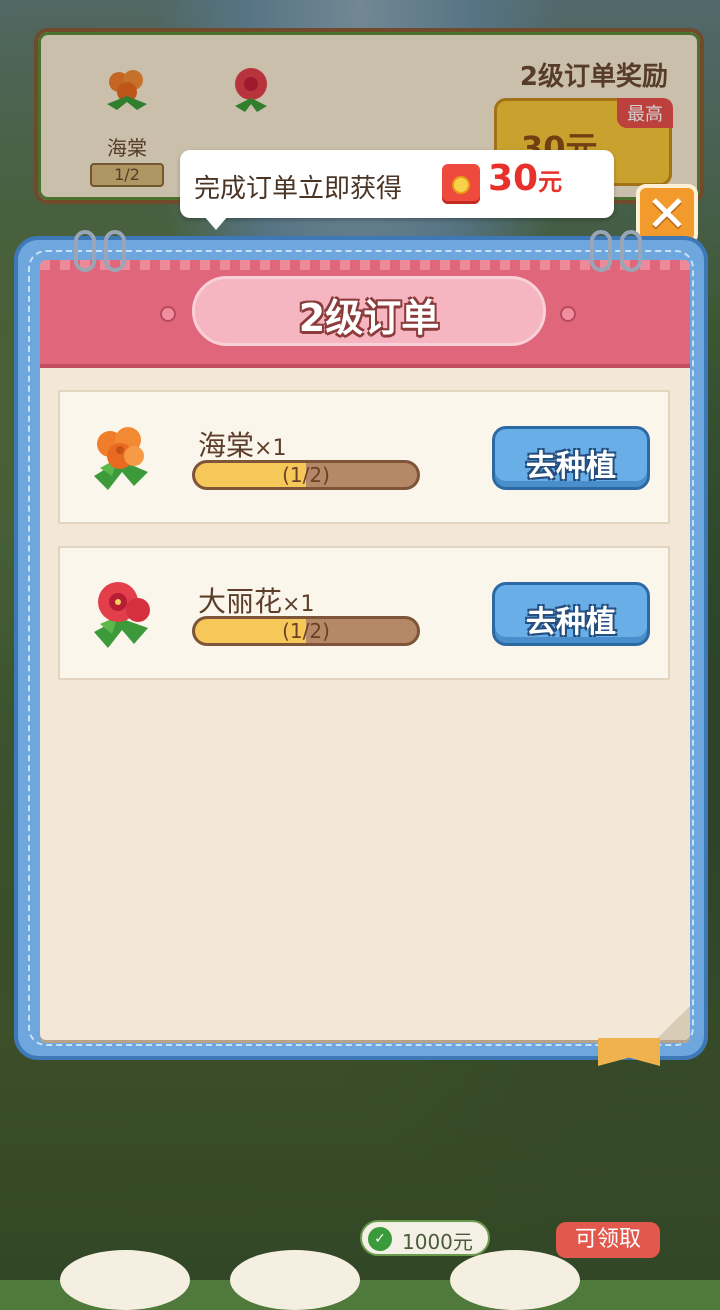  Describe the element at coordinates (437, 1242) in the screenshot. I see `balance-text: 1000元` at that location.